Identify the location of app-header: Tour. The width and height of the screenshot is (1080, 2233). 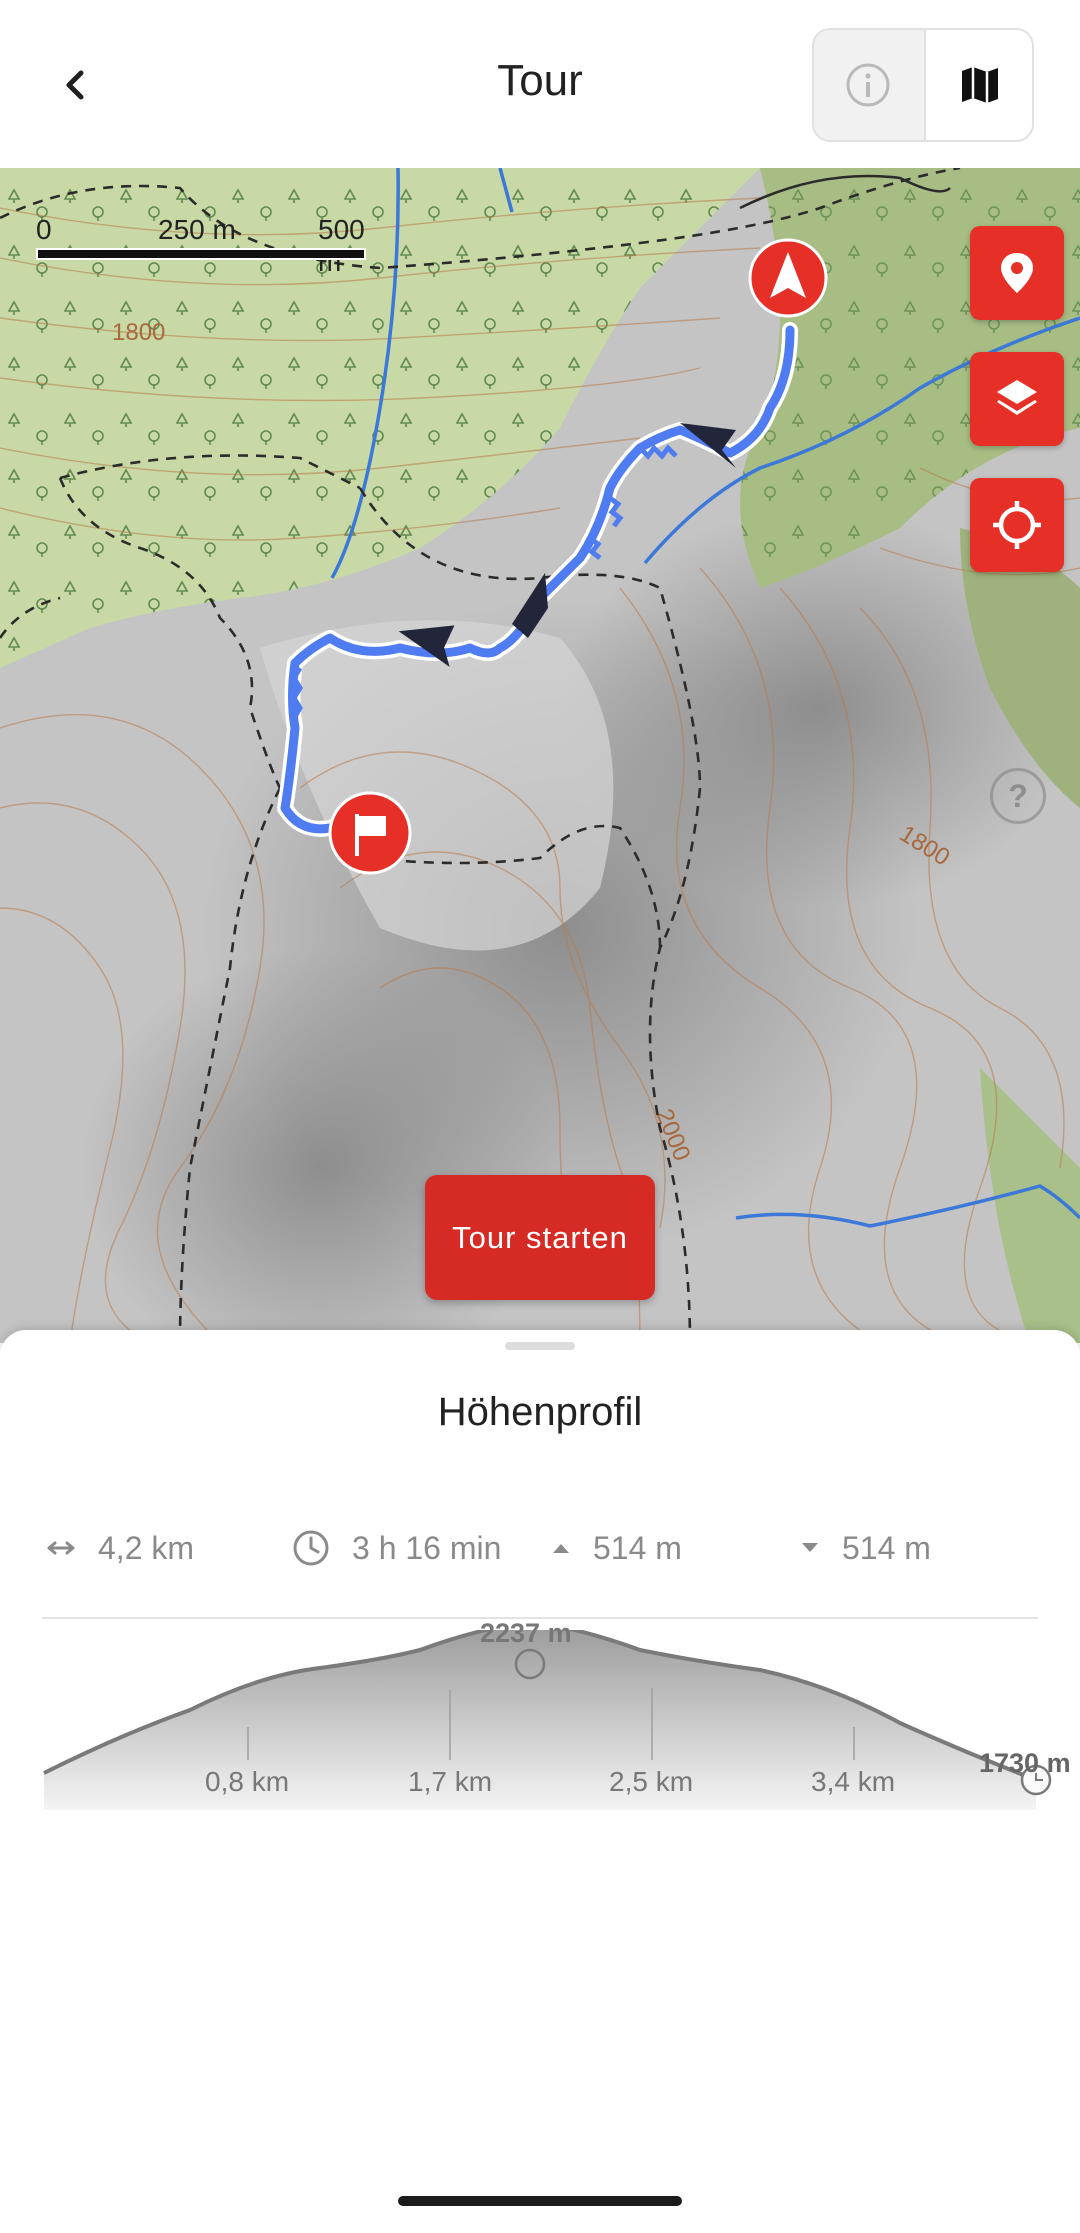
(540, 84).